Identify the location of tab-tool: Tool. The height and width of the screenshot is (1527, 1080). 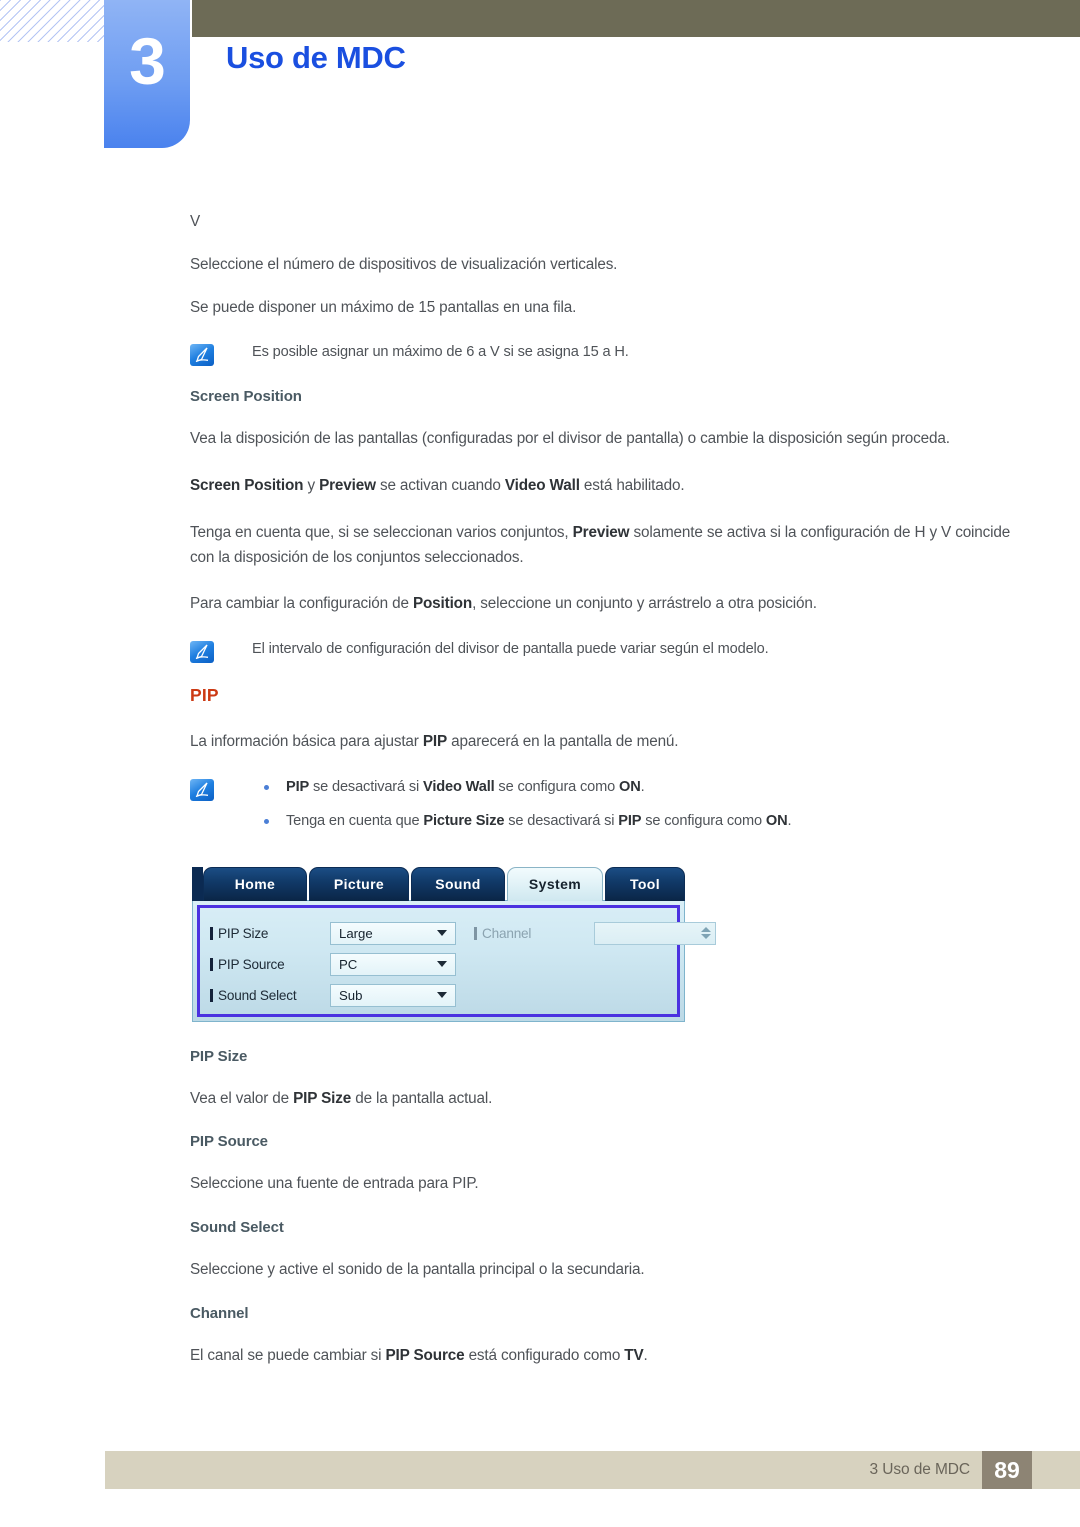
(645, 883).